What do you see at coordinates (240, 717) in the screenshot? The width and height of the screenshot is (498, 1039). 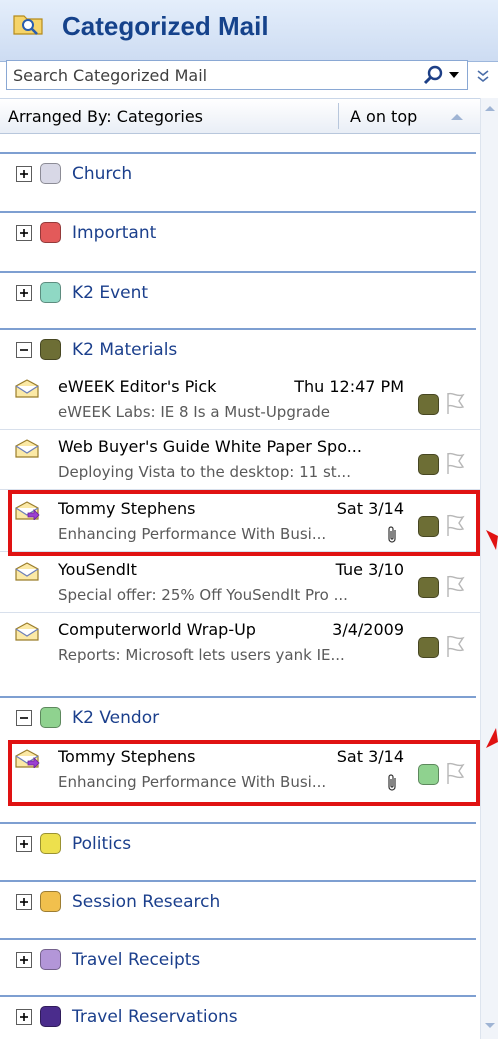 I see `category-k2-vendor: K2 Vendor` at bounding box center [240, 717].